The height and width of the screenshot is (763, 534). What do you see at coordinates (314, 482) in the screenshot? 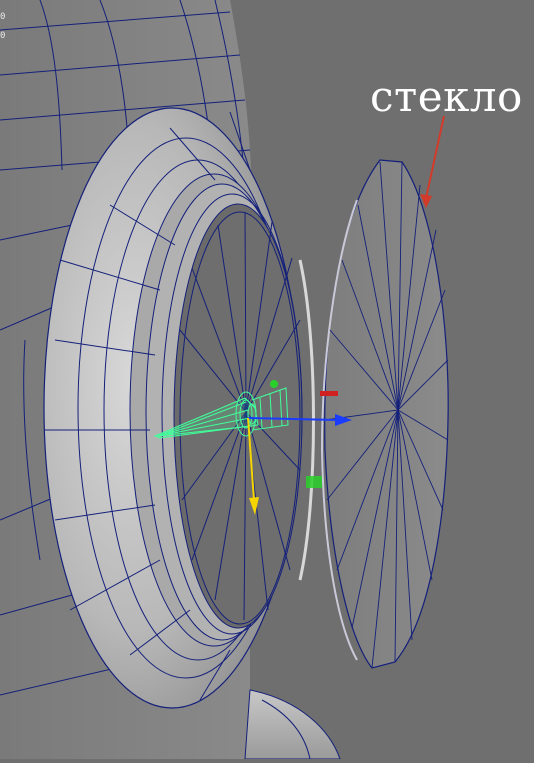
I see `gizmo-plane-handle` at bounding box center [314, 482].